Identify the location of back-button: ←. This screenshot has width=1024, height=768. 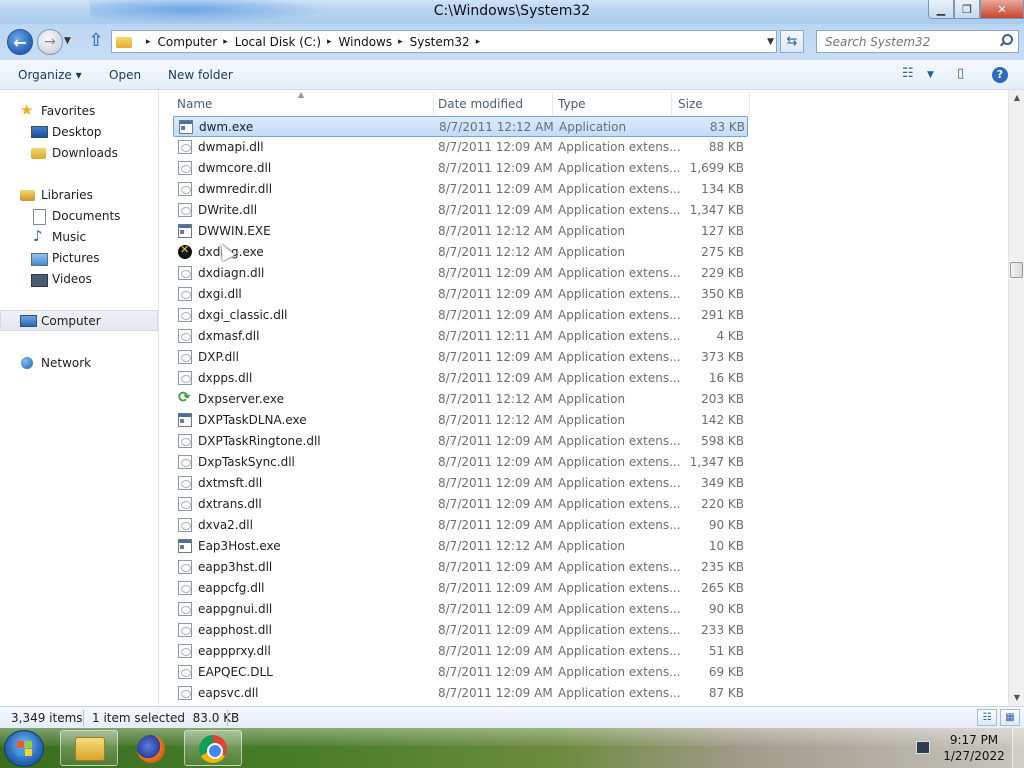
(20, 42).